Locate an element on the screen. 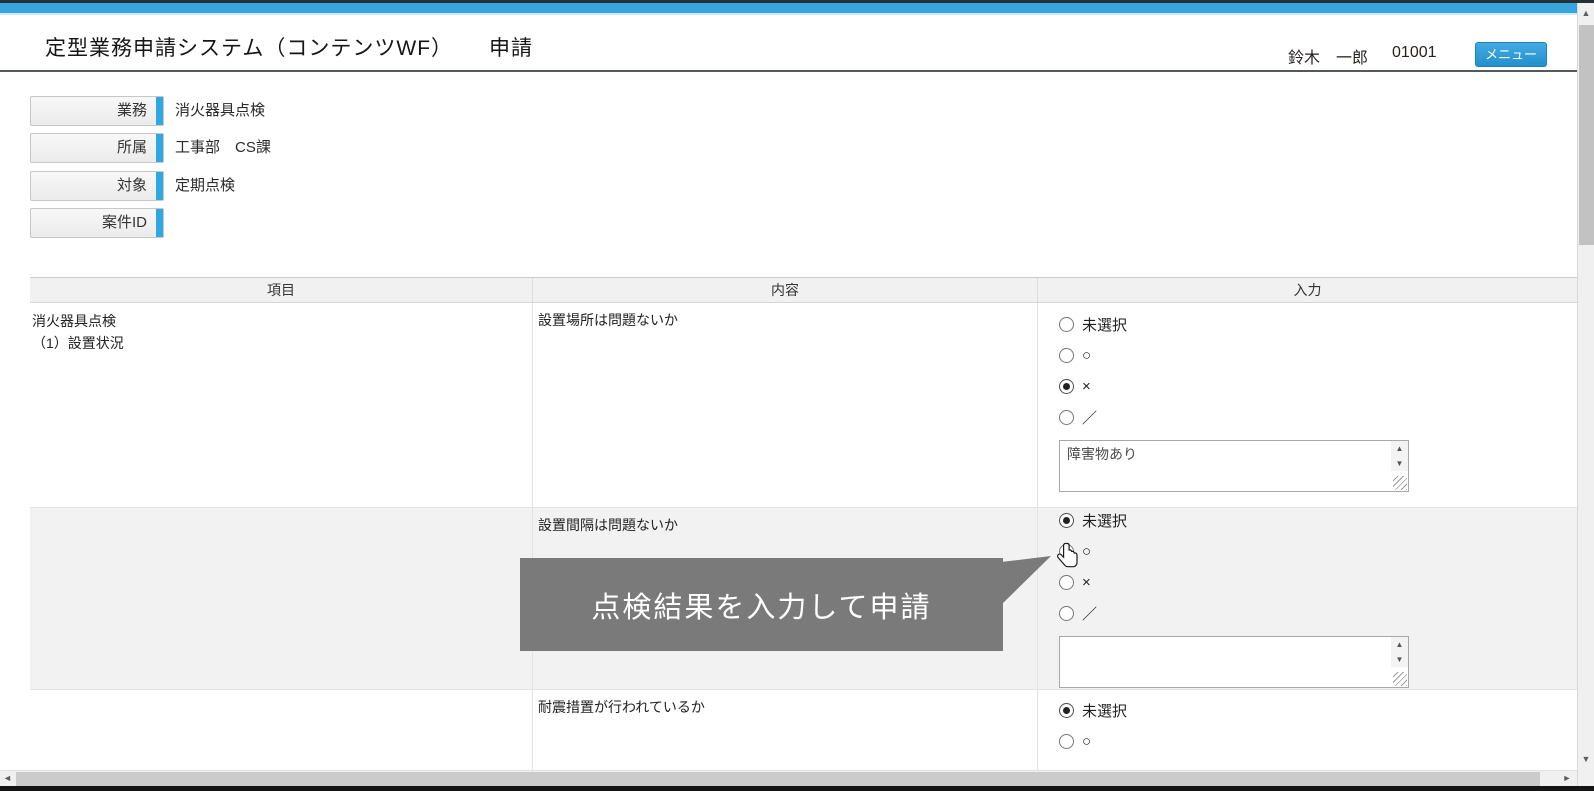  field-value-shozoku: 工事部 CS課 is located at coordinates (223, 147).